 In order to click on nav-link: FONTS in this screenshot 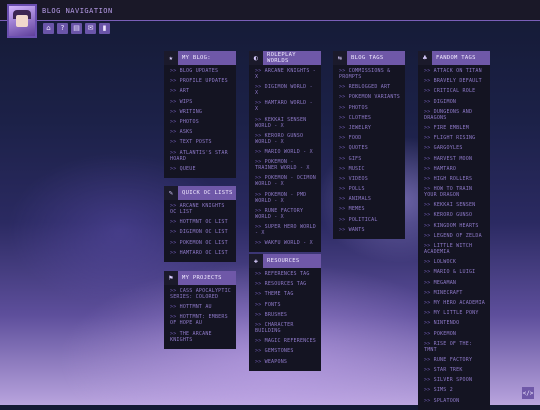, I will do `click(286, 305)`.